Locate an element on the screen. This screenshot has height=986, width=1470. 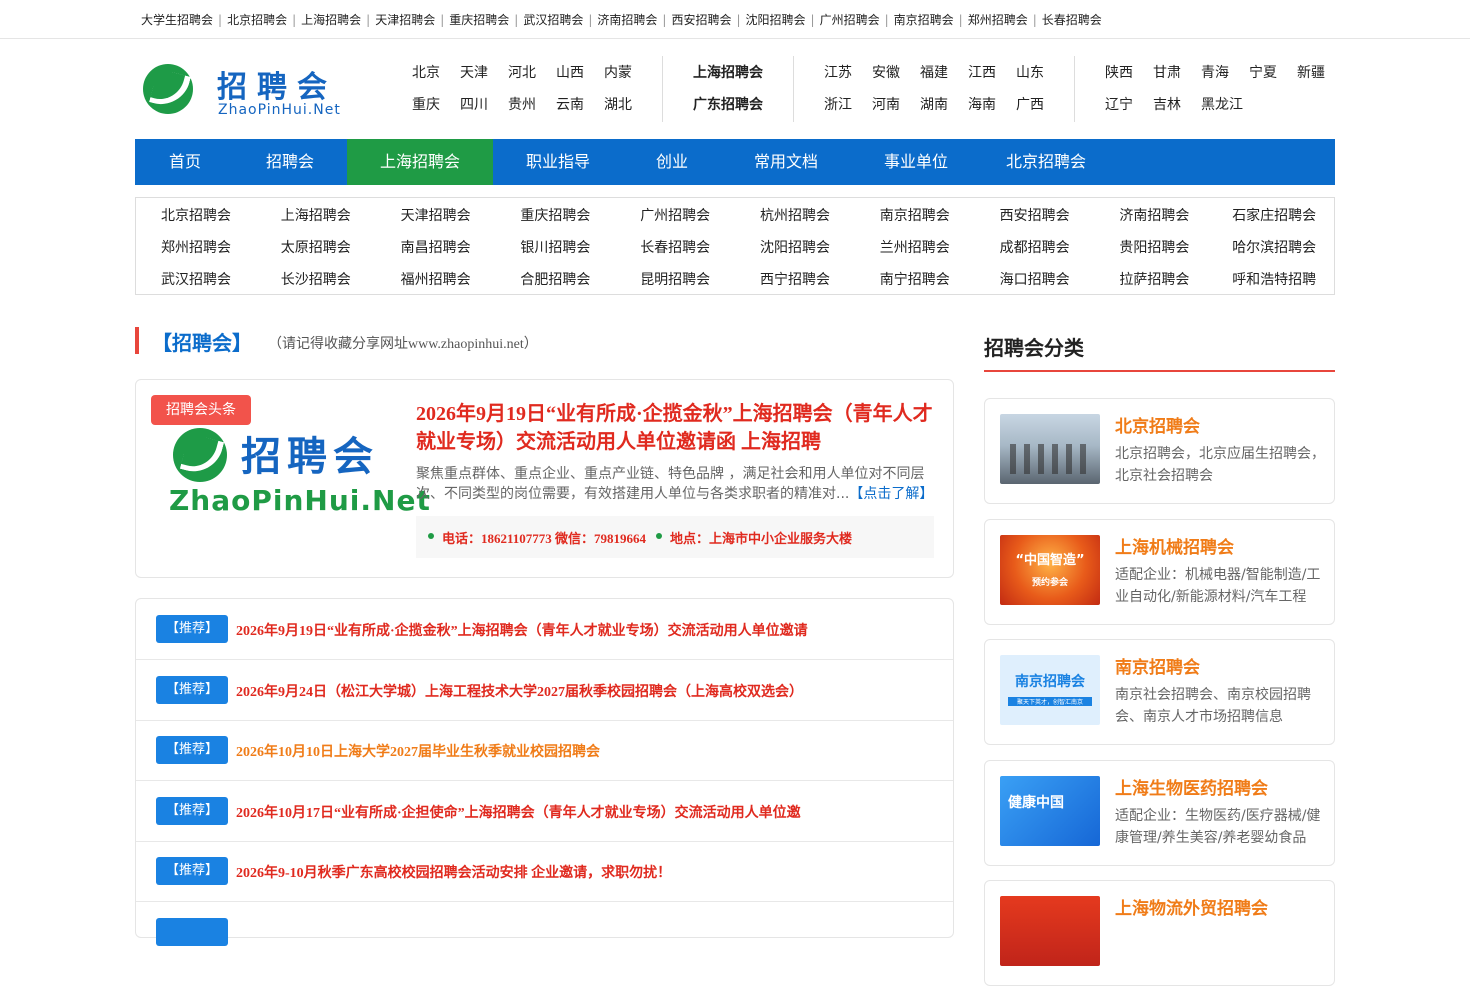
city-link: 西安招聘会 is located at coordinates (1035, 215).